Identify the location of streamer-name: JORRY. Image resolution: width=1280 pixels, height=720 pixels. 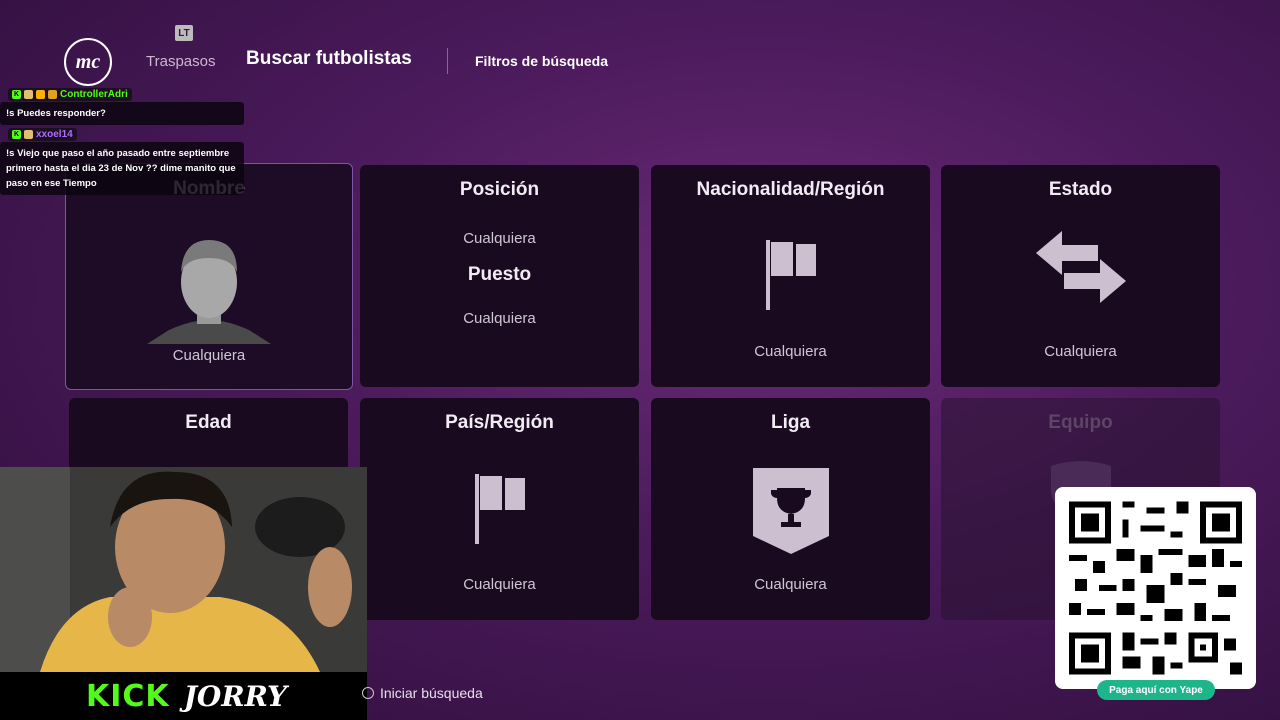
(235, 696).